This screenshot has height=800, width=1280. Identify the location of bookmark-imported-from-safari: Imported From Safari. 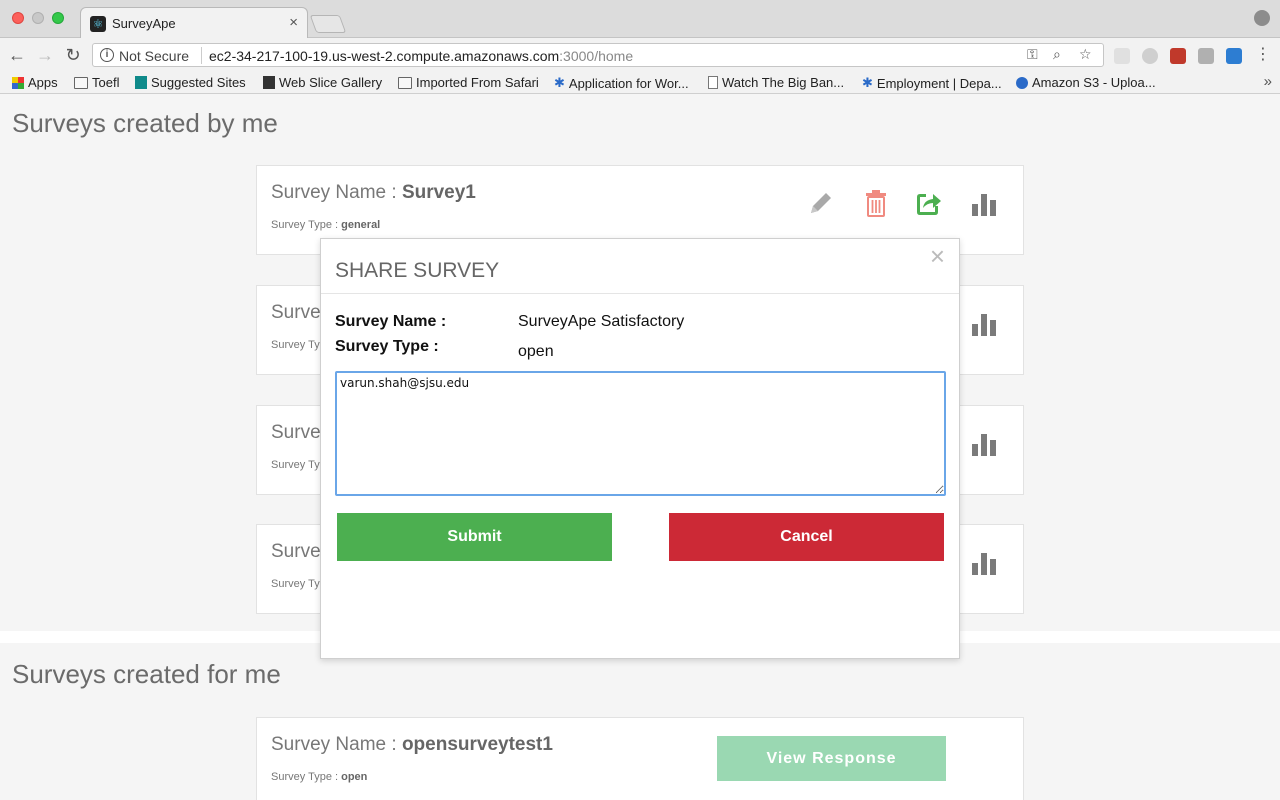
(468, 82).